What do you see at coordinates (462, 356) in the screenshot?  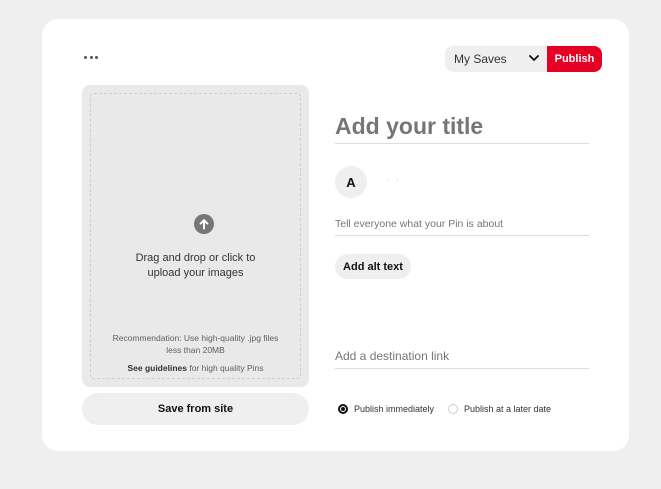 I see `destination-link-input: Add a destination link` at bounding box center [462, 356].